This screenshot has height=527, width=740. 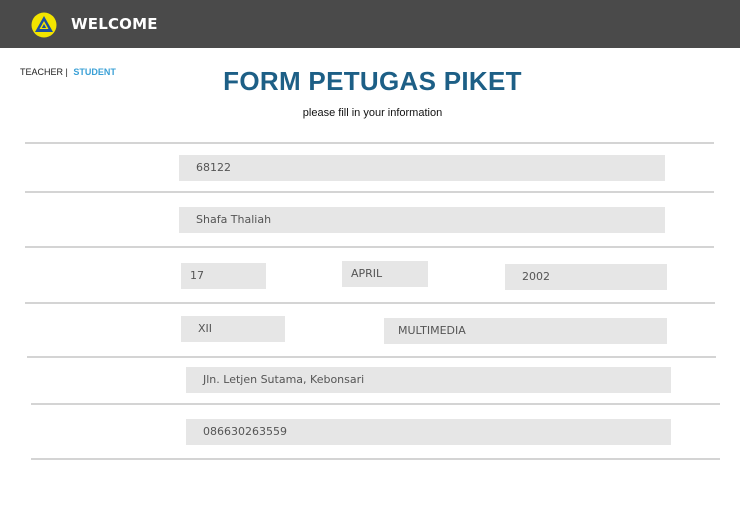 What do you see at coordinates (428, 432) in the screenshot?
I see `phone-field: 086630263559` at bounding box center [428, 432].